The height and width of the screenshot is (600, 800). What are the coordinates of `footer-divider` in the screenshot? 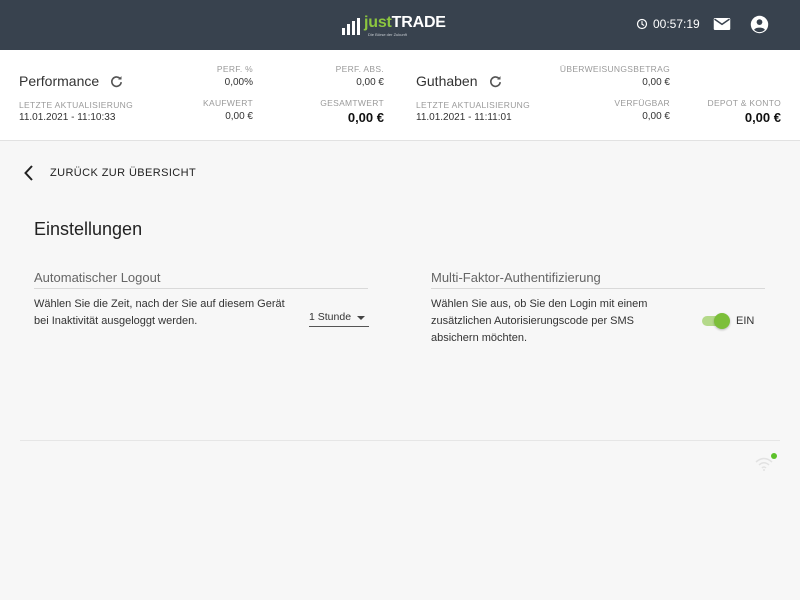 It's located at (400, 440).